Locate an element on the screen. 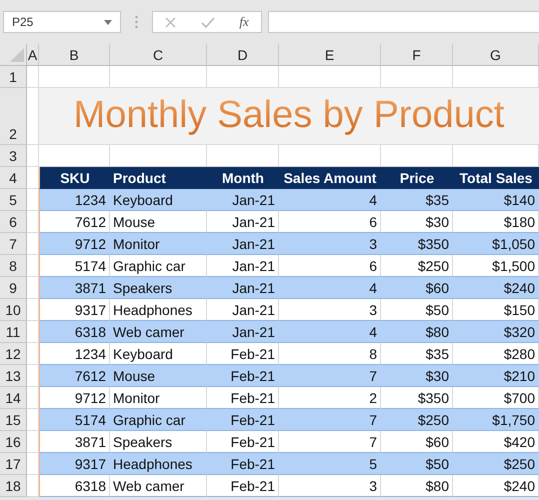 This screenshot has width=539, height=500. table-cell: $1,750 is located at coordinates (496, 420).